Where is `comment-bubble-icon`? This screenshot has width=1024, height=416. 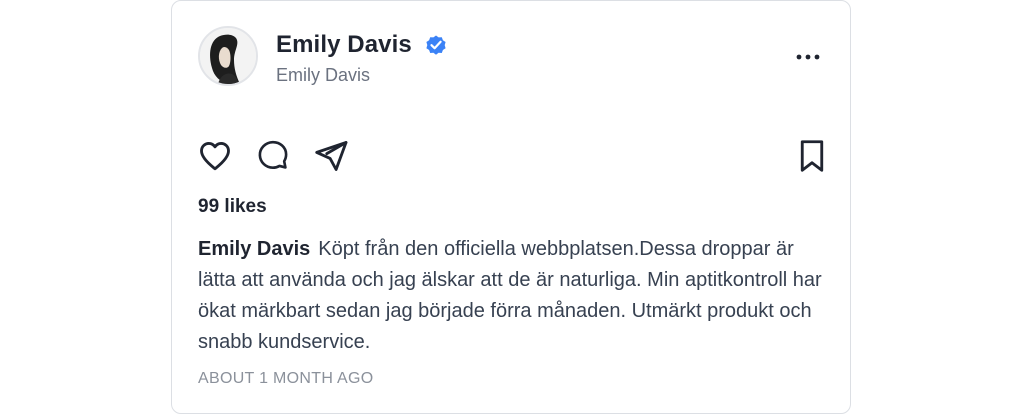
comment-bubble-icon is located at coordinates (273, 155).